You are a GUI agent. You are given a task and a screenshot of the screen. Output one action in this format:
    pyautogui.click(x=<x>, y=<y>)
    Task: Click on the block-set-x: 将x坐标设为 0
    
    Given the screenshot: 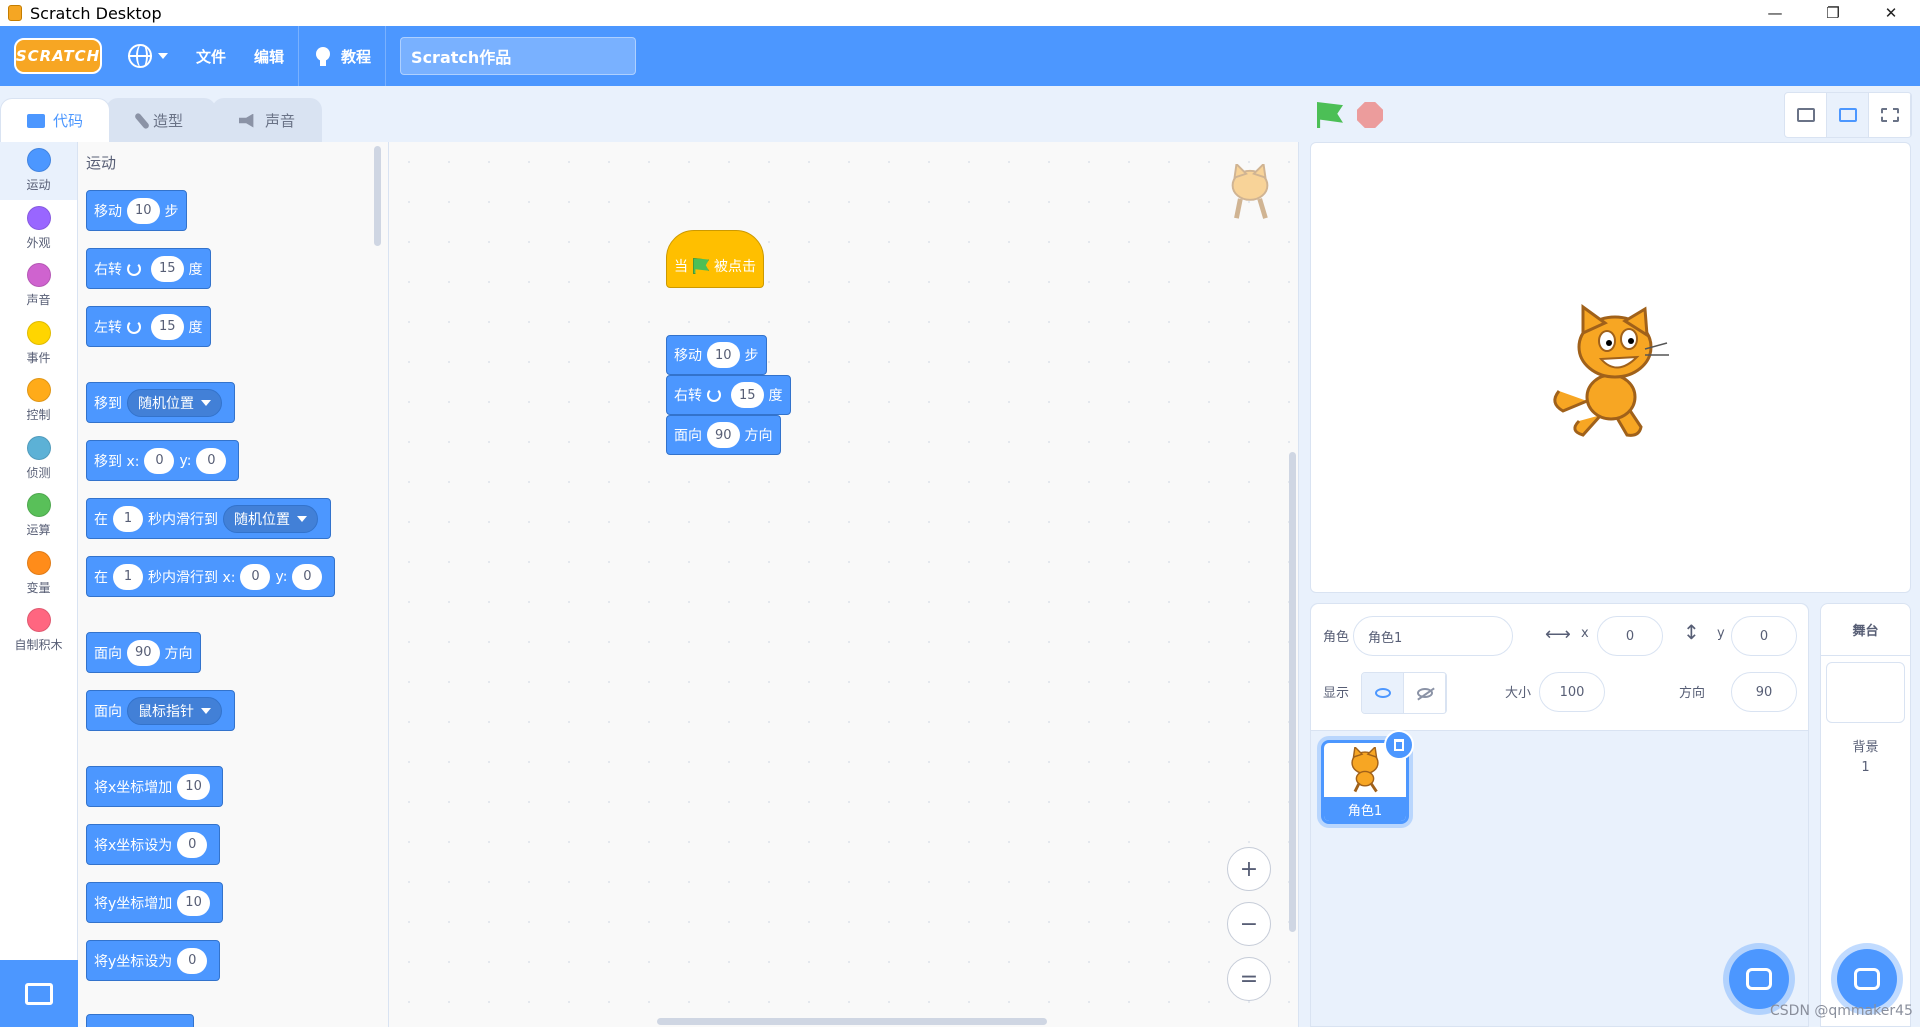 What is the action you would take?
    pyautogui.click(x=153, y=844)
    